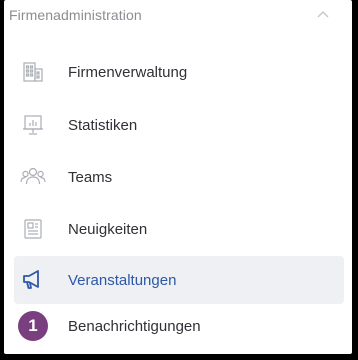  I want to click on building-icon, so click(33, 72).